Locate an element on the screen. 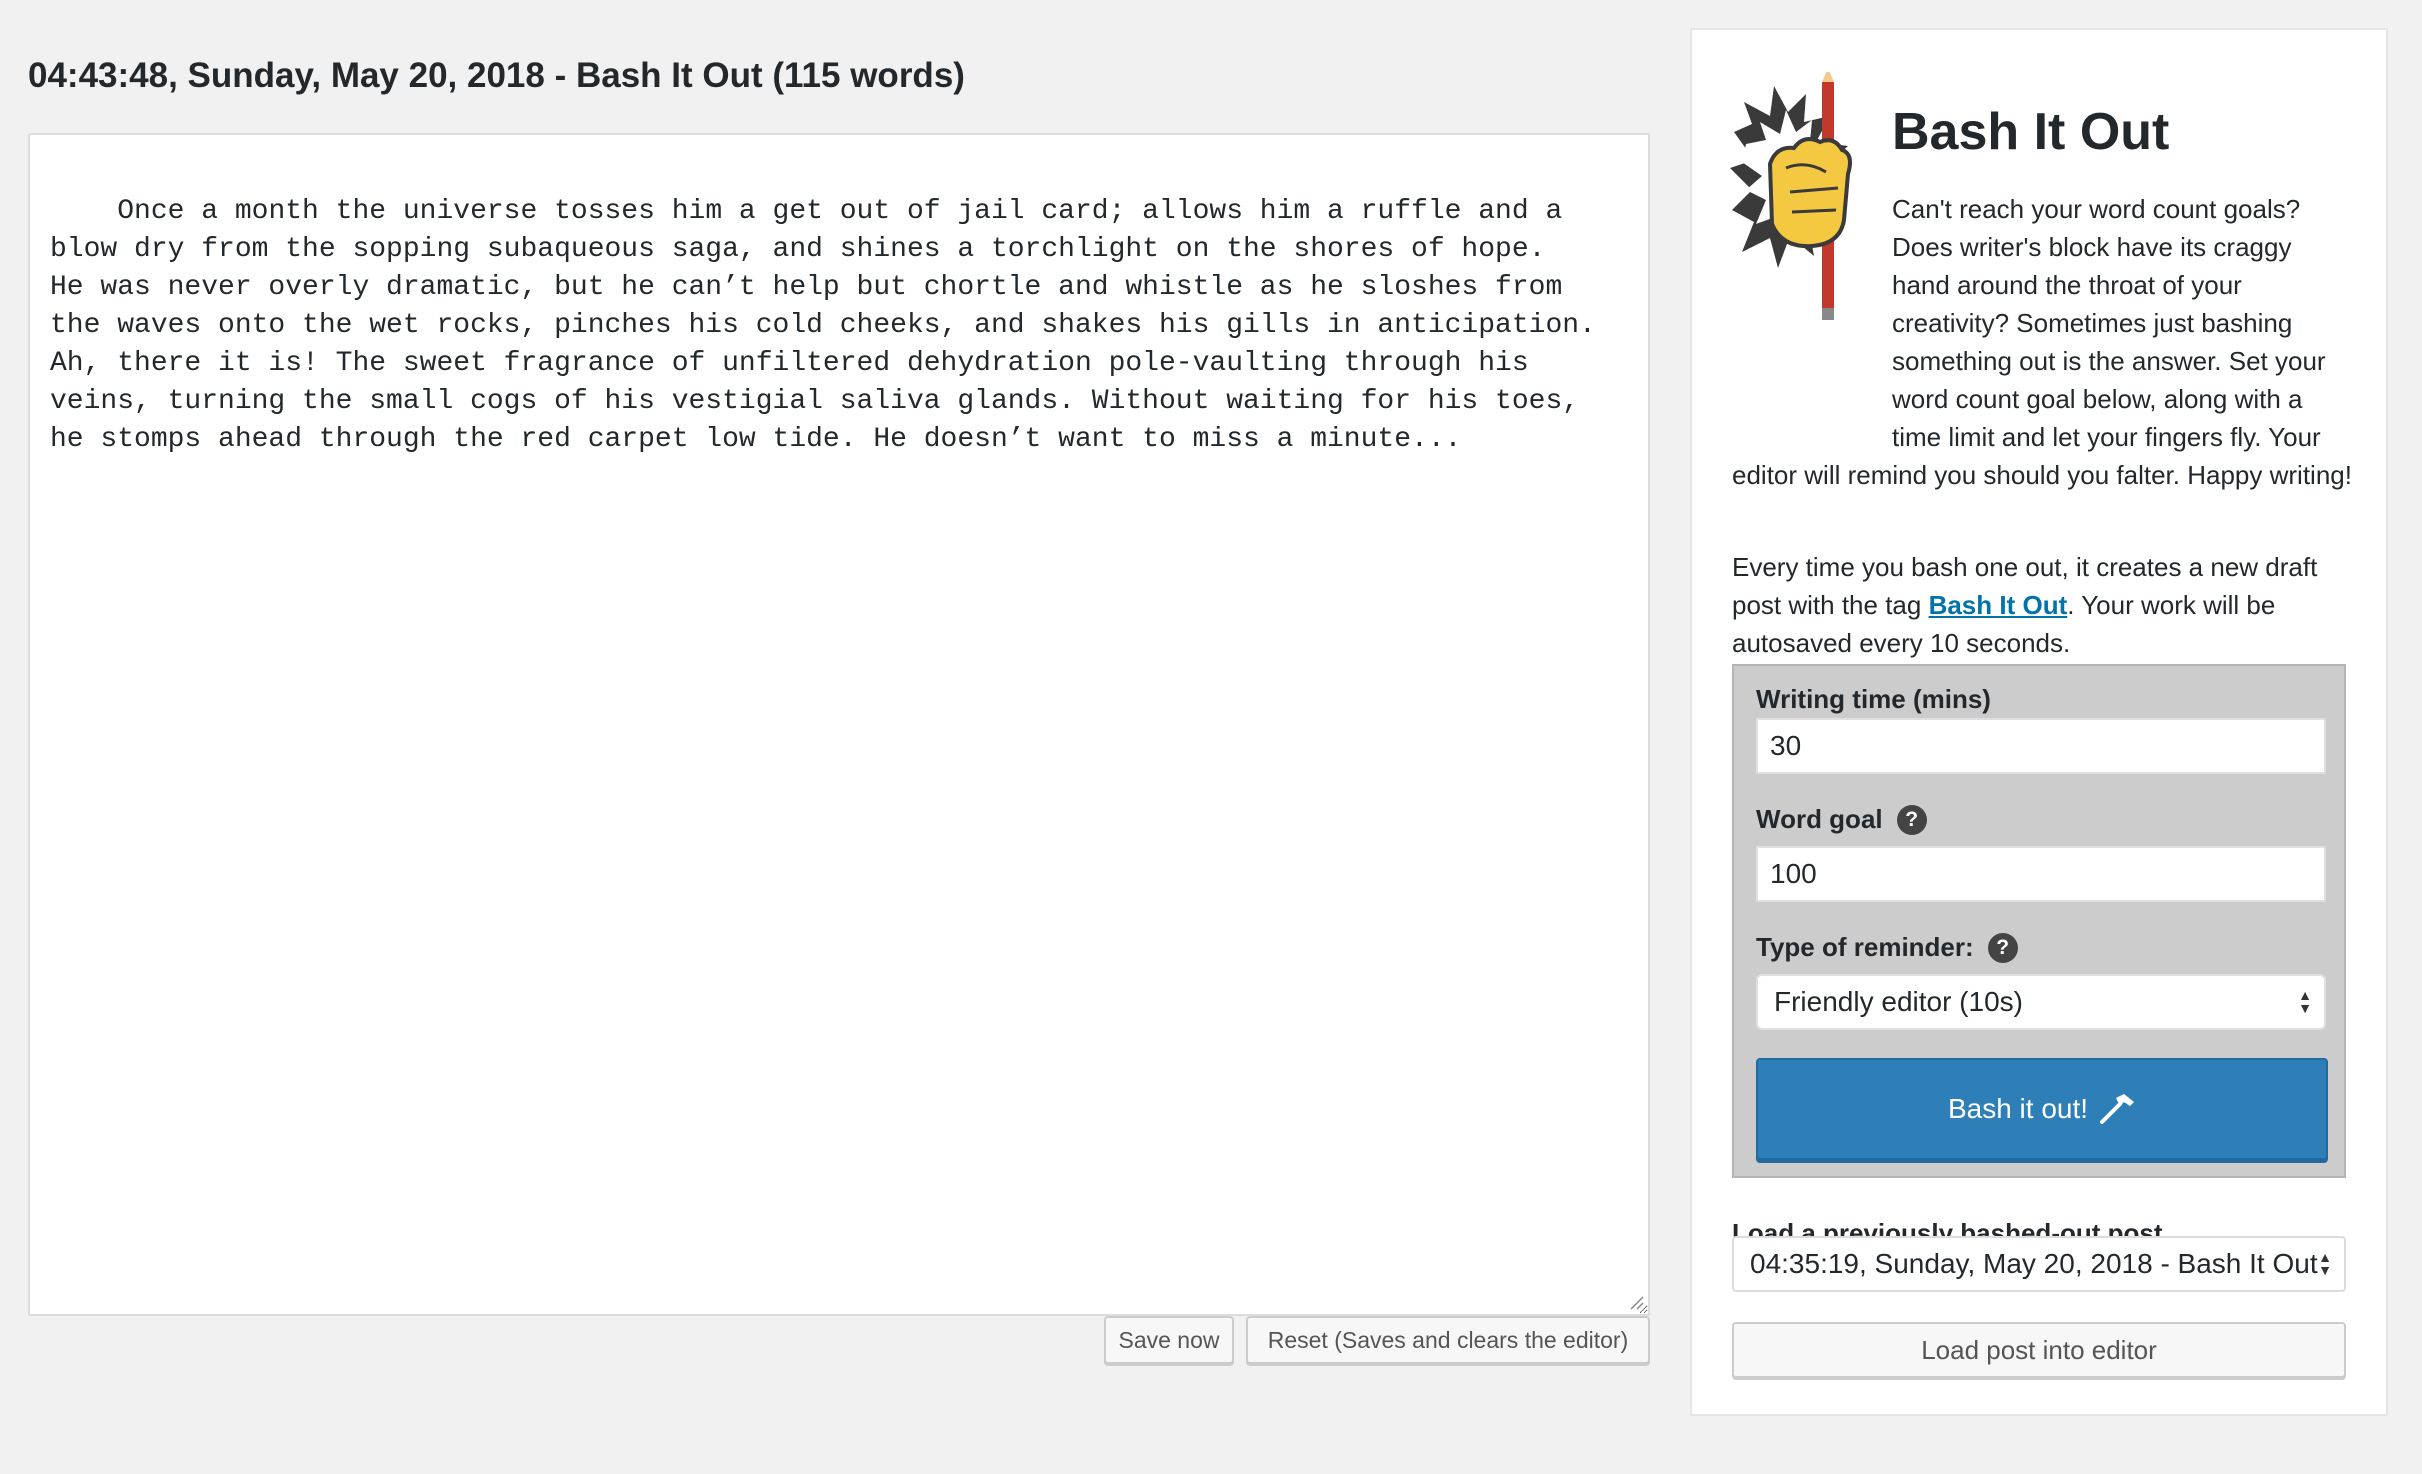 Image resolution: width=2422 pixels, height=1474 pixels. writing-time-label-text: Writing time (mins) is located at coordinates (1873, 699).